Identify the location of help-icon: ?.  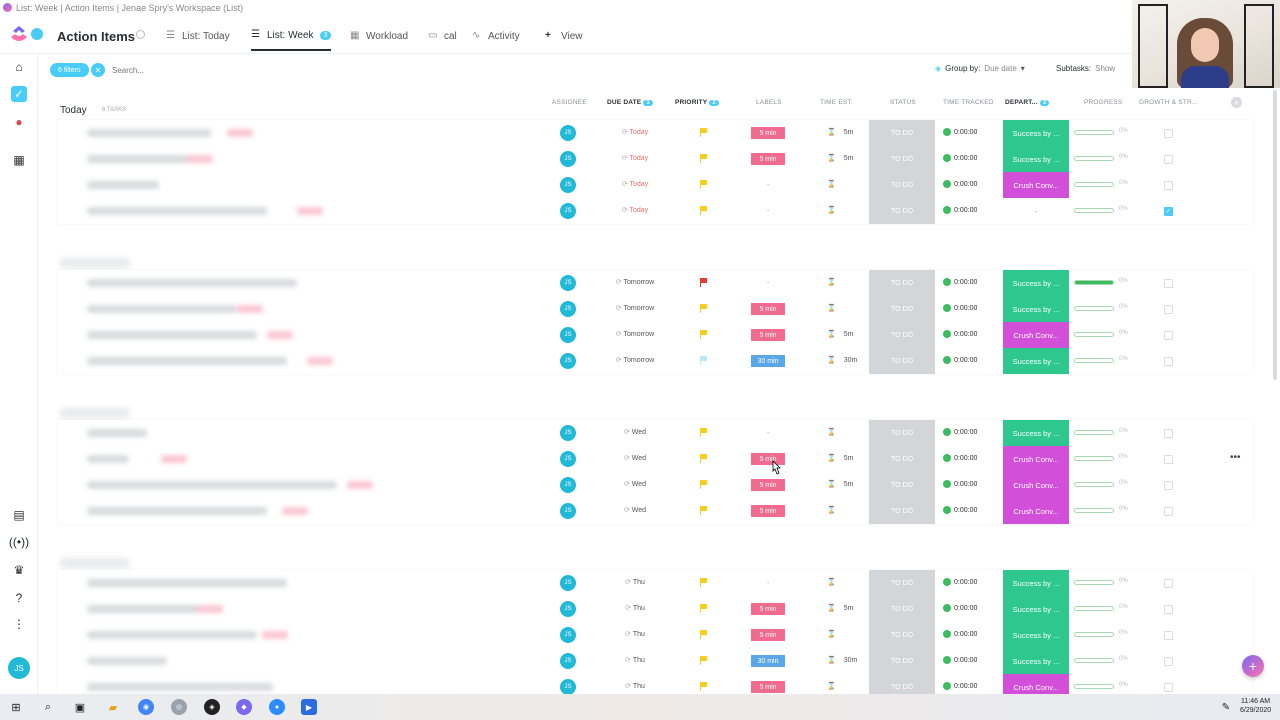
(19, 598).